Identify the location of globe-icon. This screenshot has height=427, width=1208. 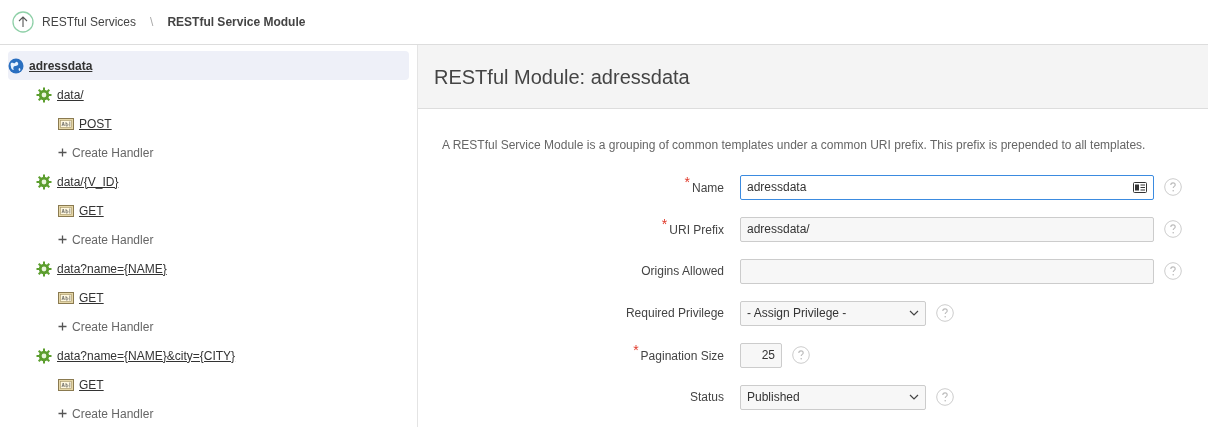
(16, 65).